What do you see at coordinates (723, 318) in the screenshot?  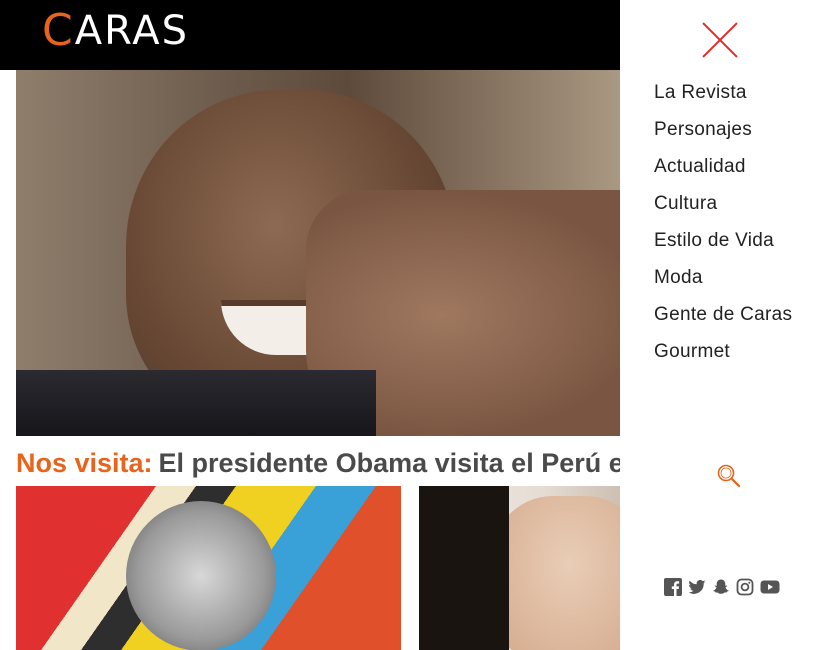 I see `menu-item-gente-de-caras: Gente de Caras` at bounding box center [723, 318].